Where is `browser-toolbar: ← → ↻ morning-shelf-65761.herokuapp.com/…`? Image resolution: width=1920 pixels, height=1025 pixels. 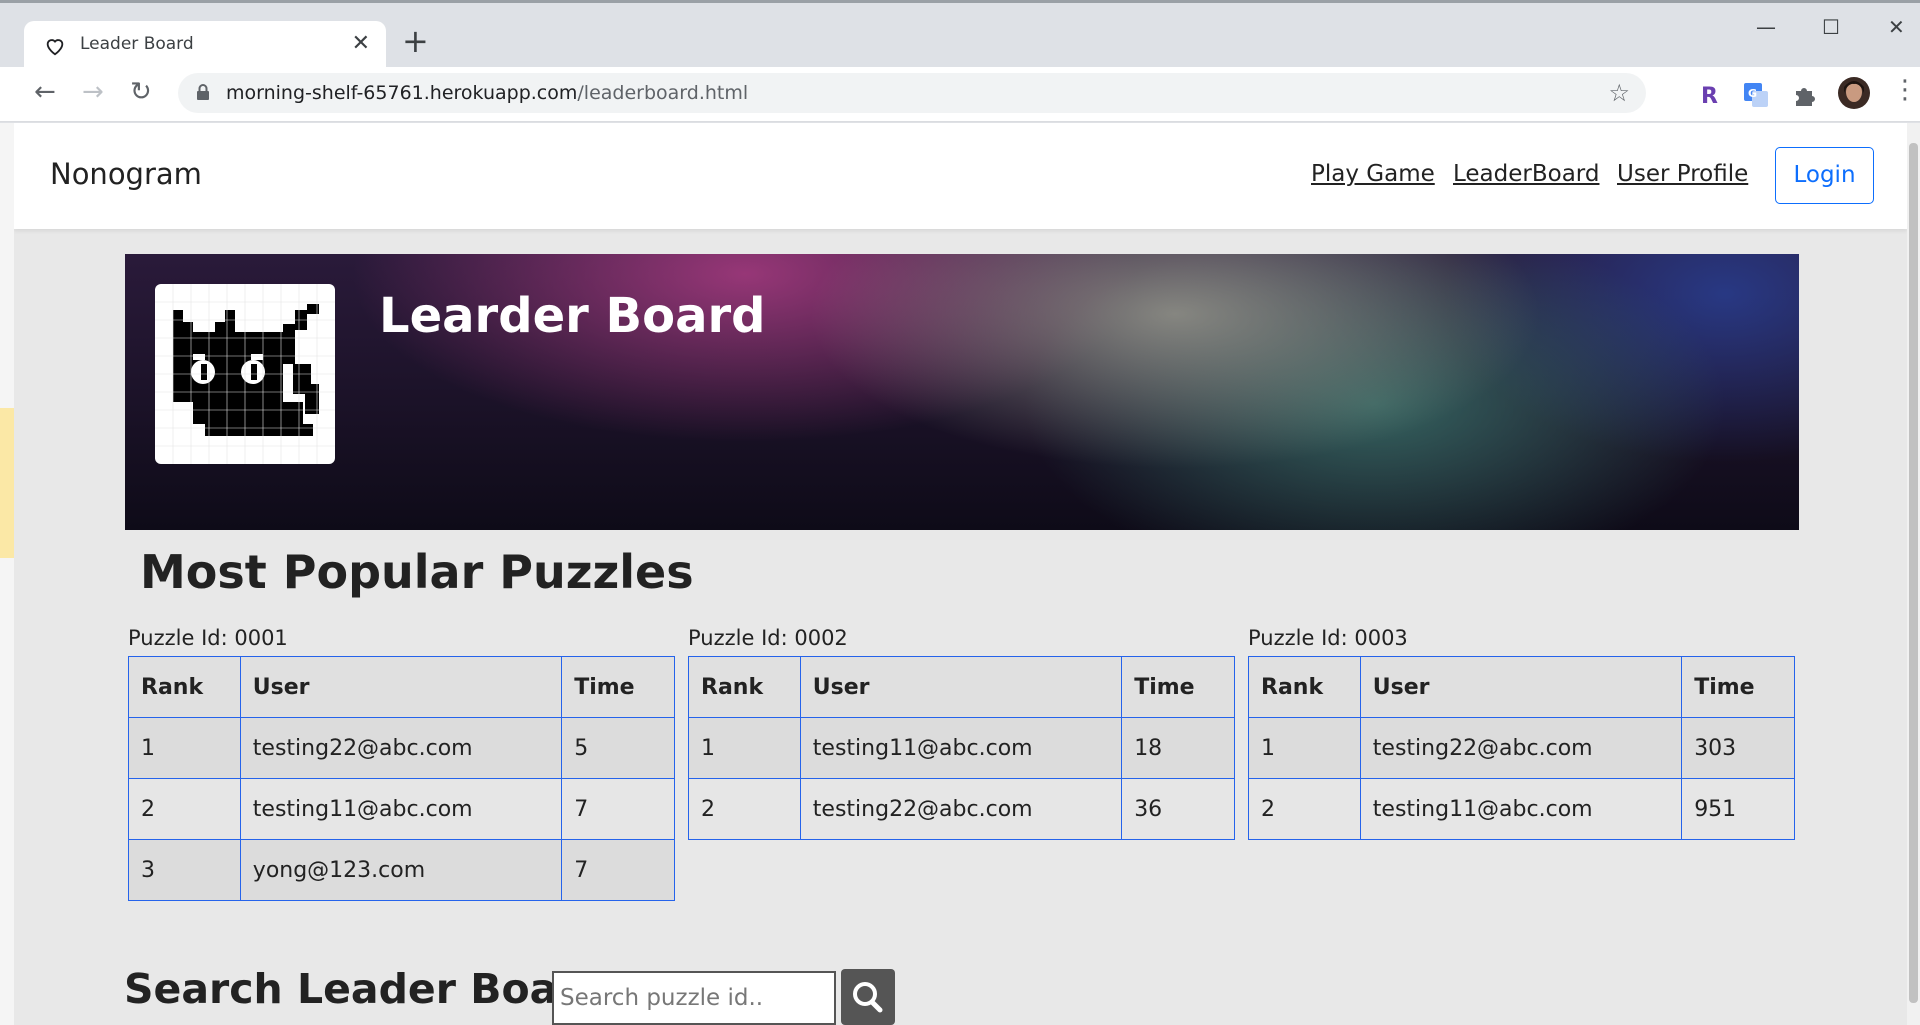 browser-toolbar: ← → ↻ morning-shelf-65761.herokuapp.com/… is located at coordinates (960, 94).